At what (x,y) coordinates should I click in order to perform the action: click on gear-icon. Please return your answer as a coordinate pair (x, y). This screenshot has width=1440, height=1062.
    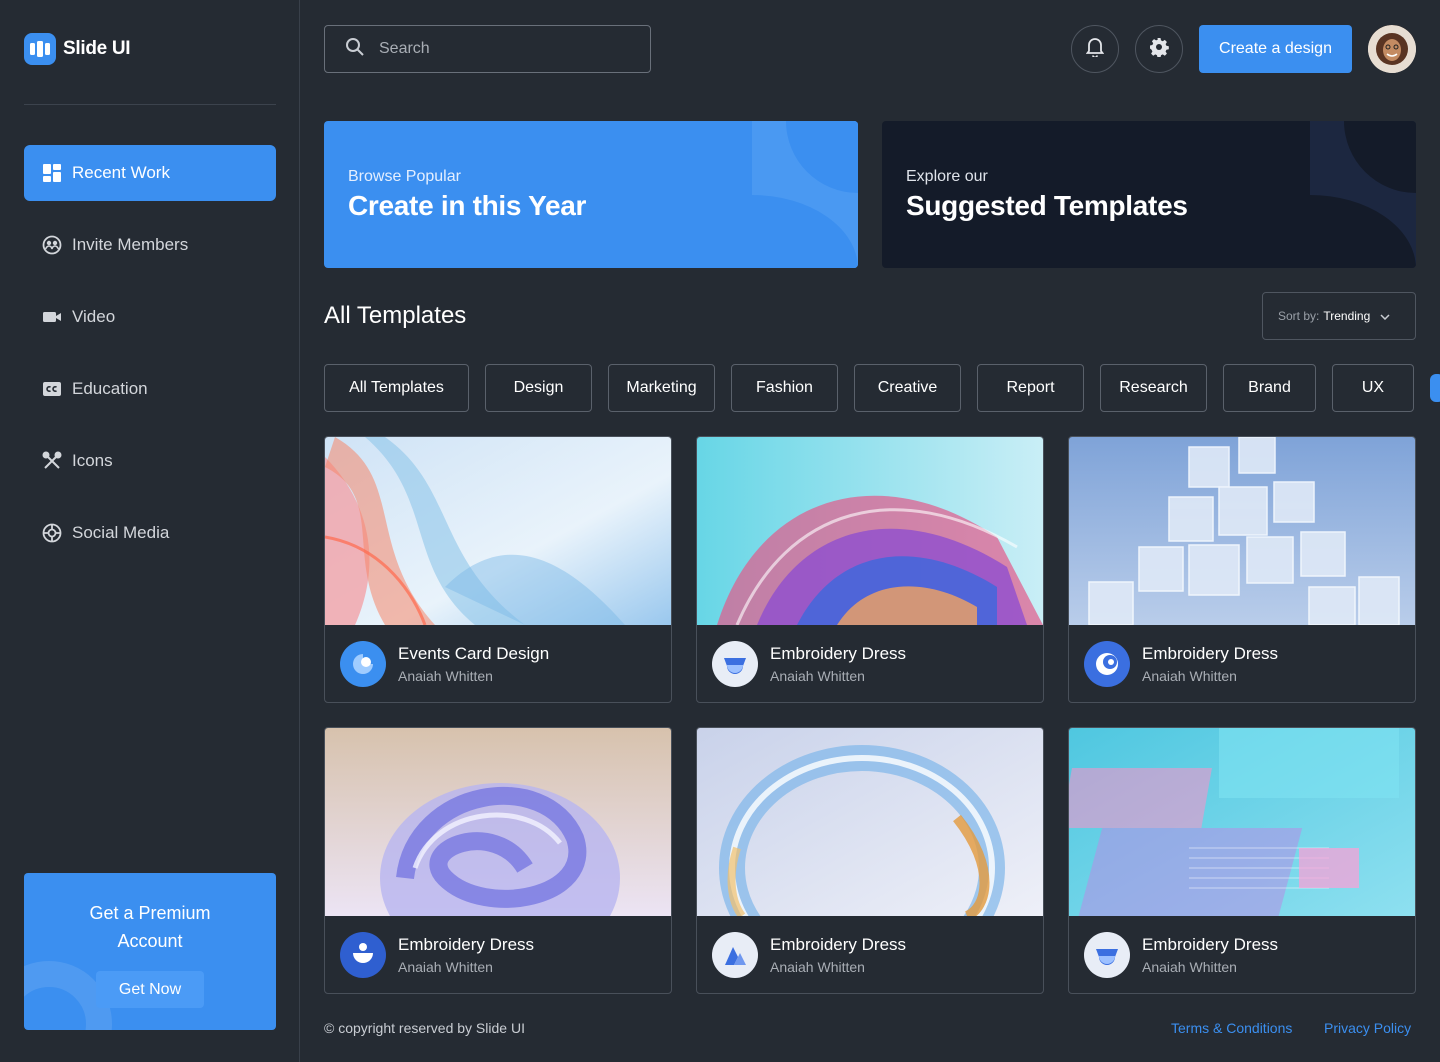
    Looking at the image, I should click on (1159, 49).